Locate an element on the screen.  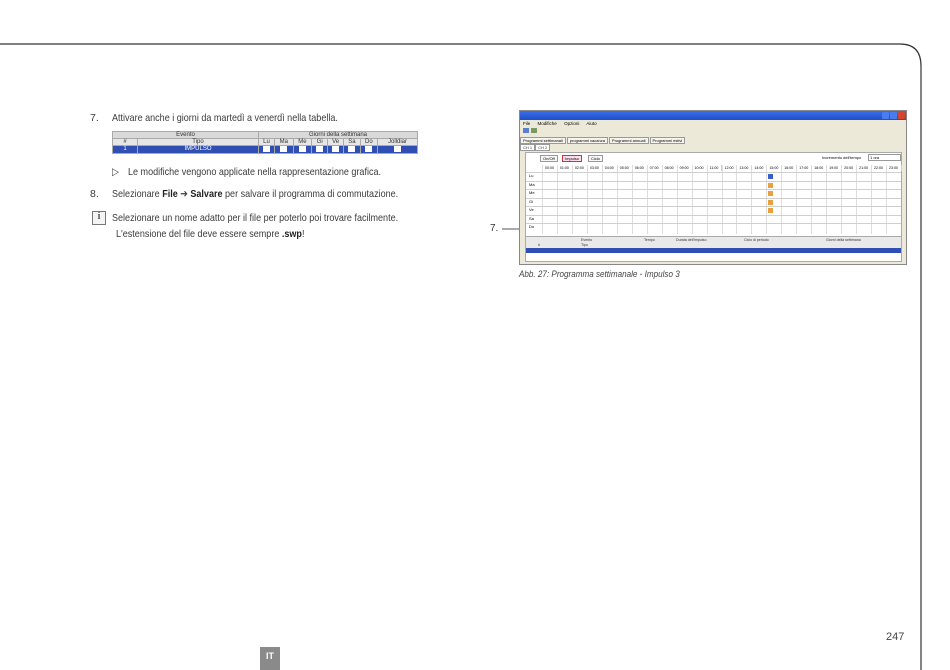
tab-ch2: CH 2 is located at coordinates (543, 147).